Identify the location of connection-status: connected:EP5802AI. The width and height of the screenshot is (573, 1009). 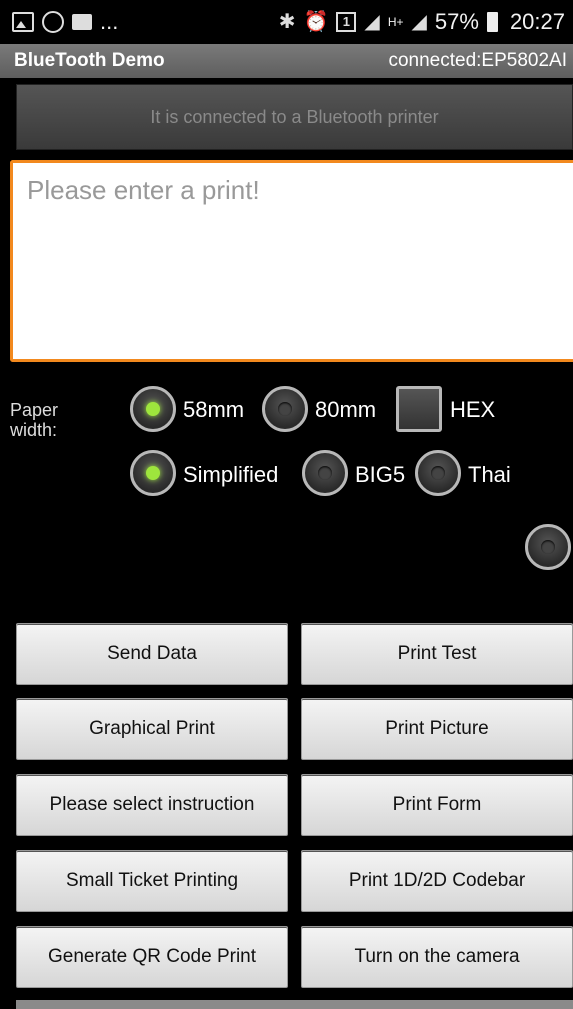
(477, 60).